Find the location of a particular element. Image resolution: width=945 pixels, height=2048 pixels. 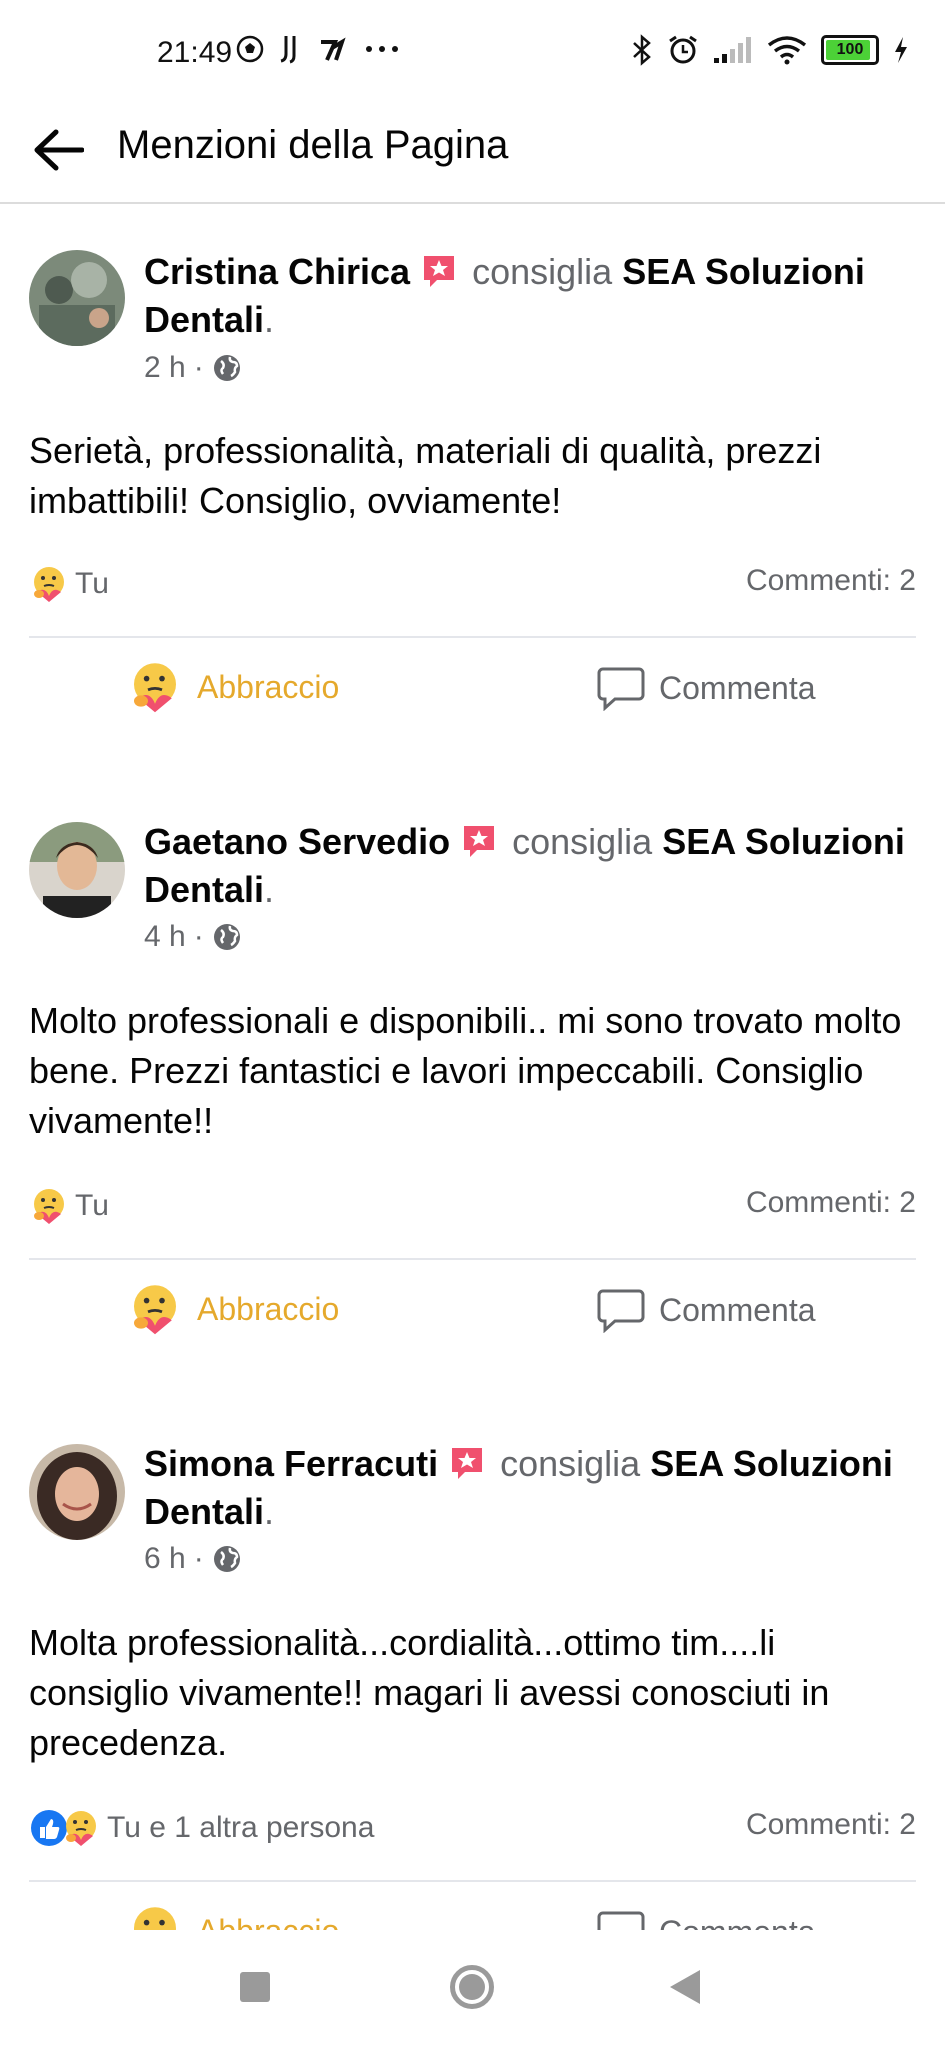

wifi-icon is located at coordinates (787, 50).